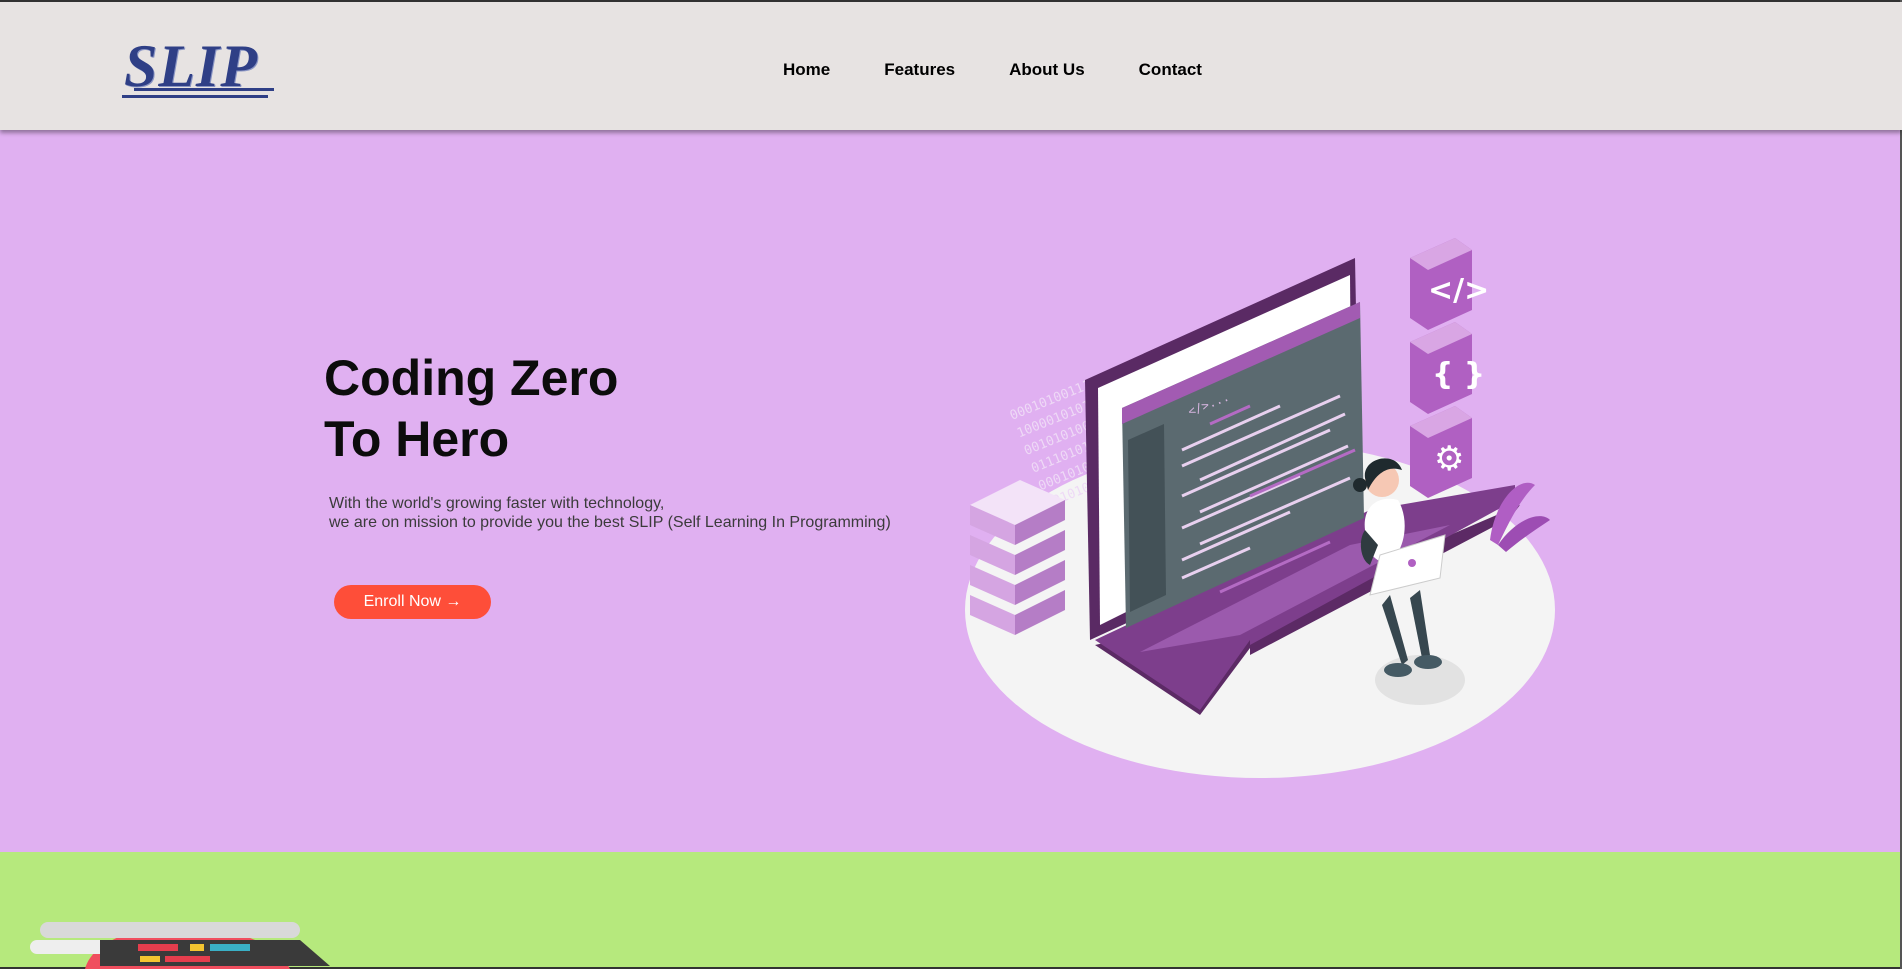  What do you see at coordinates (471, 378) in the screenshot?
I see `hero-title-line1: Coding Zero` at bounding box center [471, 378].